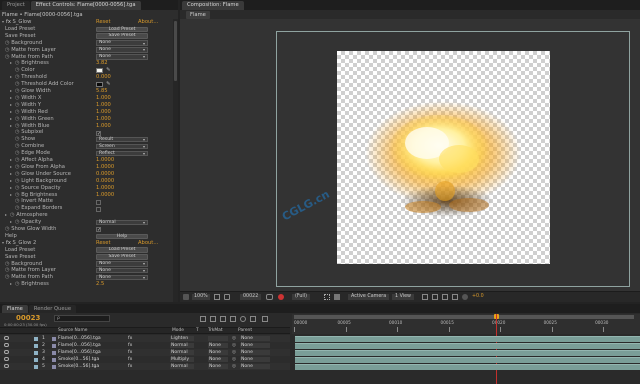  What do you see at coordinates (28, 318) in the screenshot?
I see `current-time: 00023` at bounding box center [28, 318].